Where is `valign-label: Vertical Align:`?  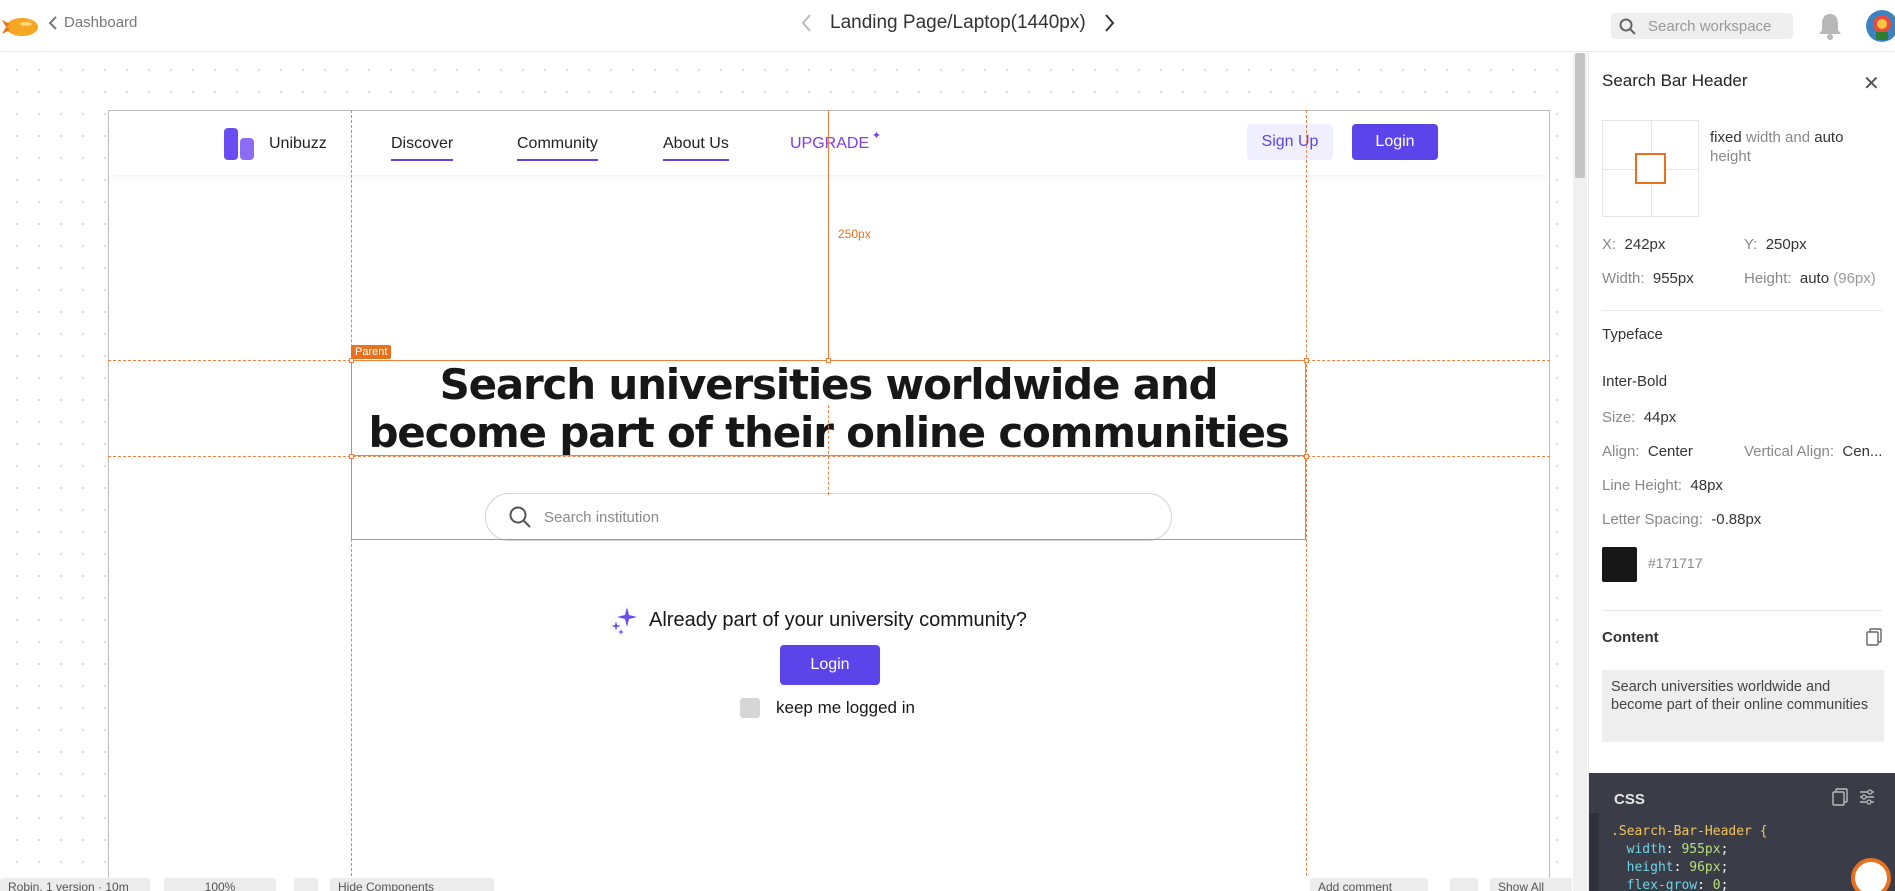 valign-label: Vertical Align: is located at coordinates (1789, 451).